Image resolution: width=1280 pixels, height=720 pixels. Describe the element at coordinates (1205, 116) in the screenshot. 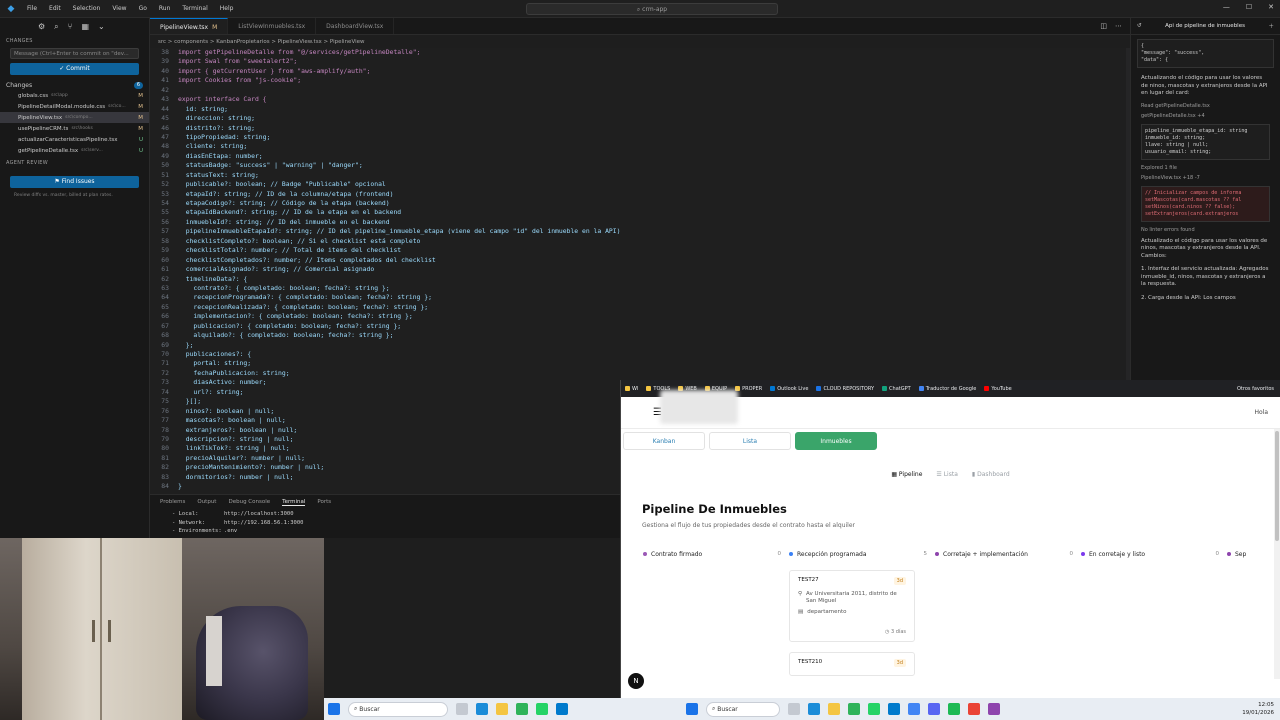

I see `chat-file-link-1: getPipelineDetalle.tsx +4` at that location.